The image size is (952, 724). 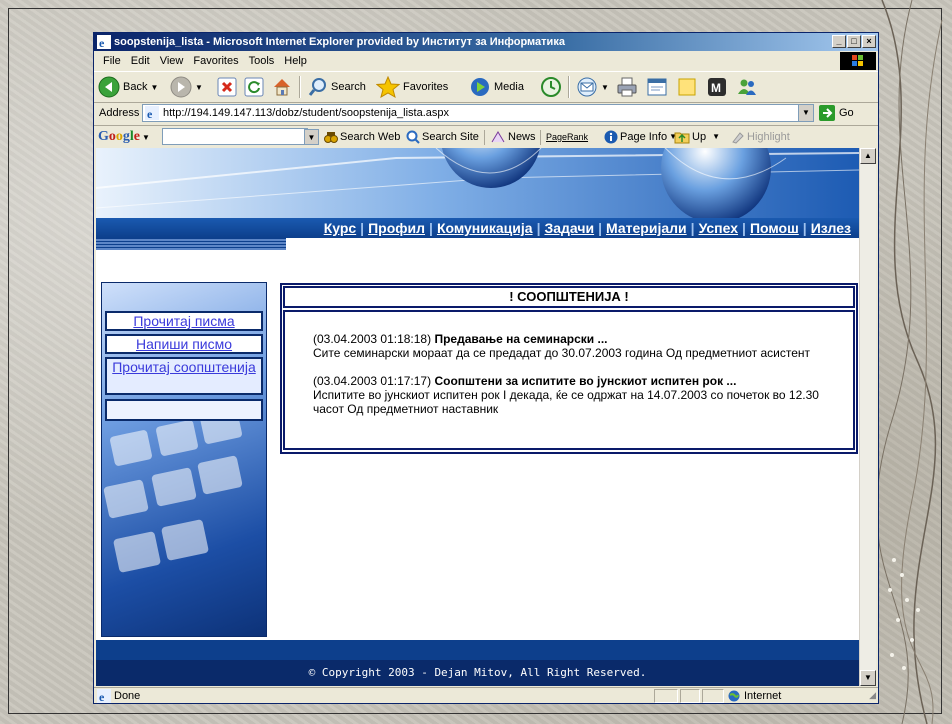 What do you see at coordinates (805, 113) in the screenshot?
I see `address-dropdown-button: ▼` at bounding box center [805, 113].